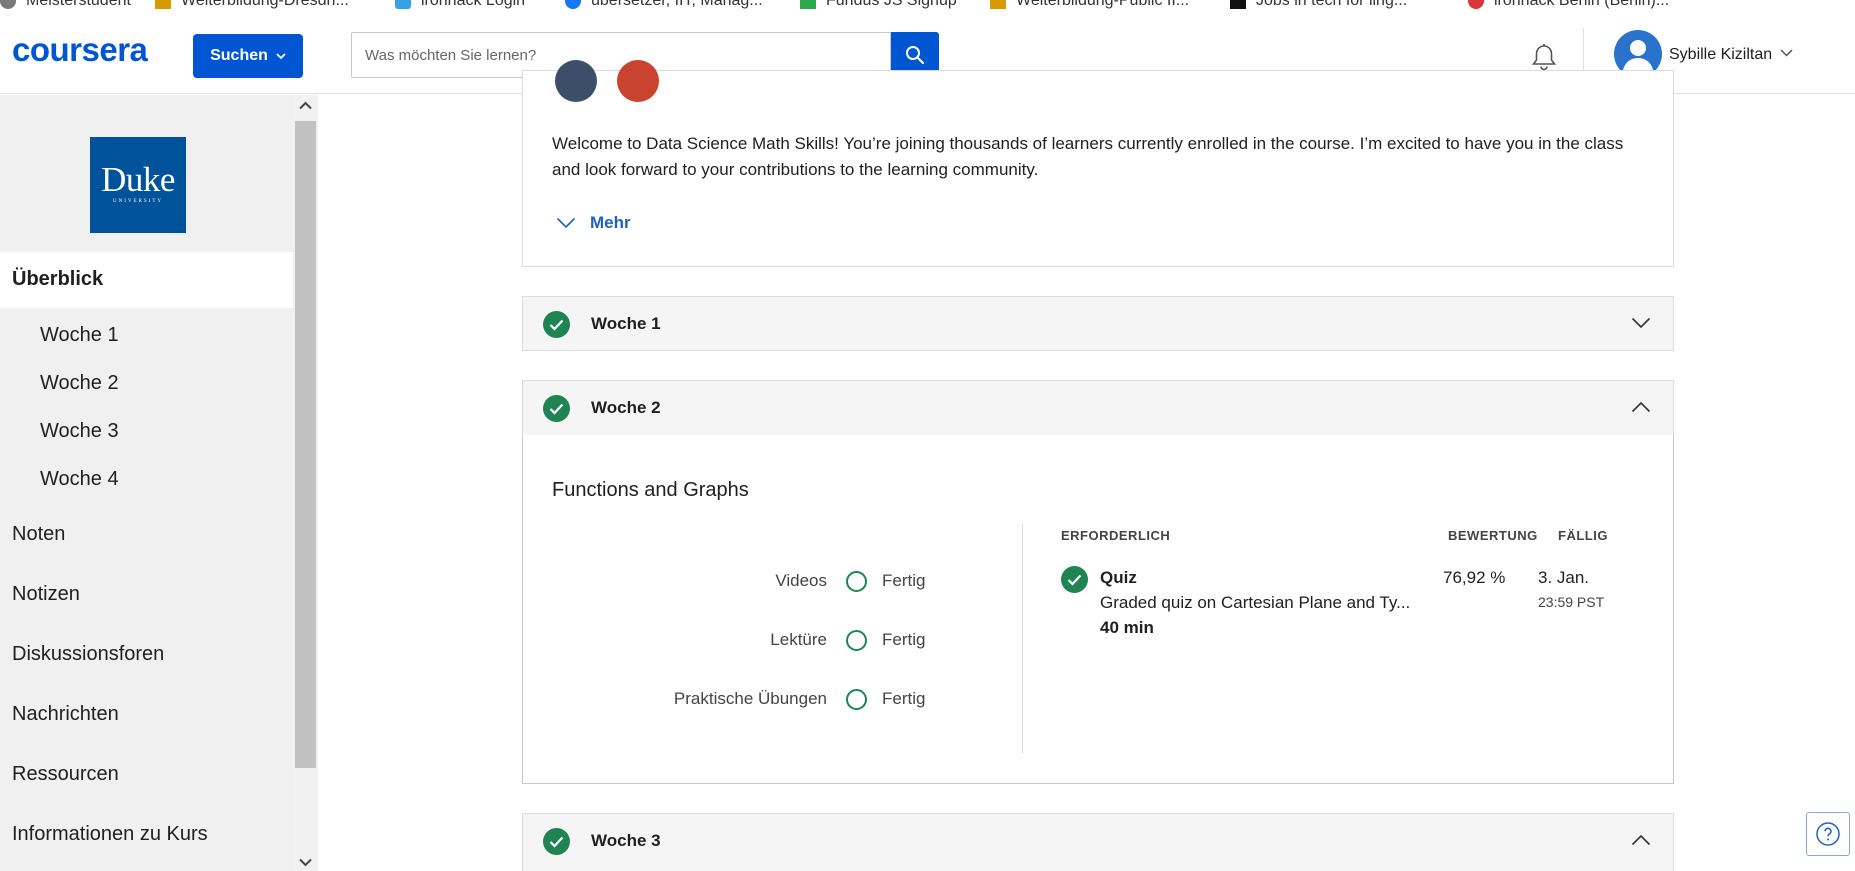 The width and height of the screenshot is (1855, 871). What do you see at coordinates (79, 479) in the screenshot?
I see `sidebar-item-week-4: Woche 4` at bounding box center [79, 479].